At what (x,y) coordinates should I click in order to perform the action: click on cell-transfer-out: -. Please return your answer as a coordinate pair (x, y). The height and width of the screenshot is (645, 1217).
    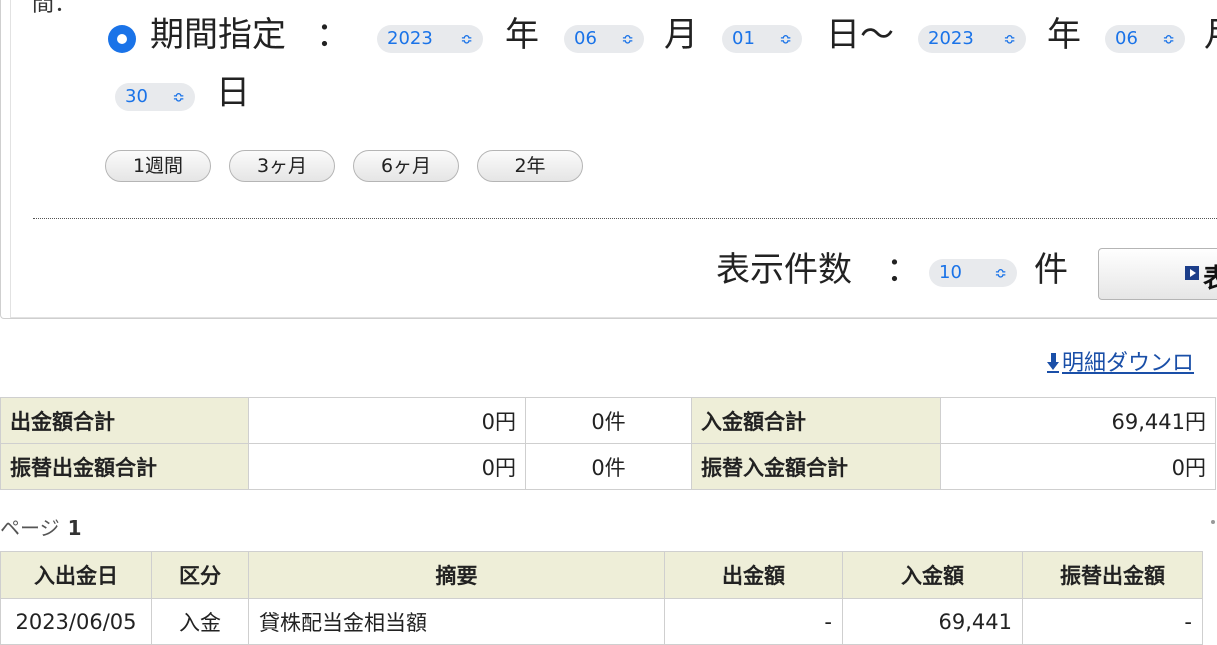
    Looking at the image, I should click on (1112, 621).